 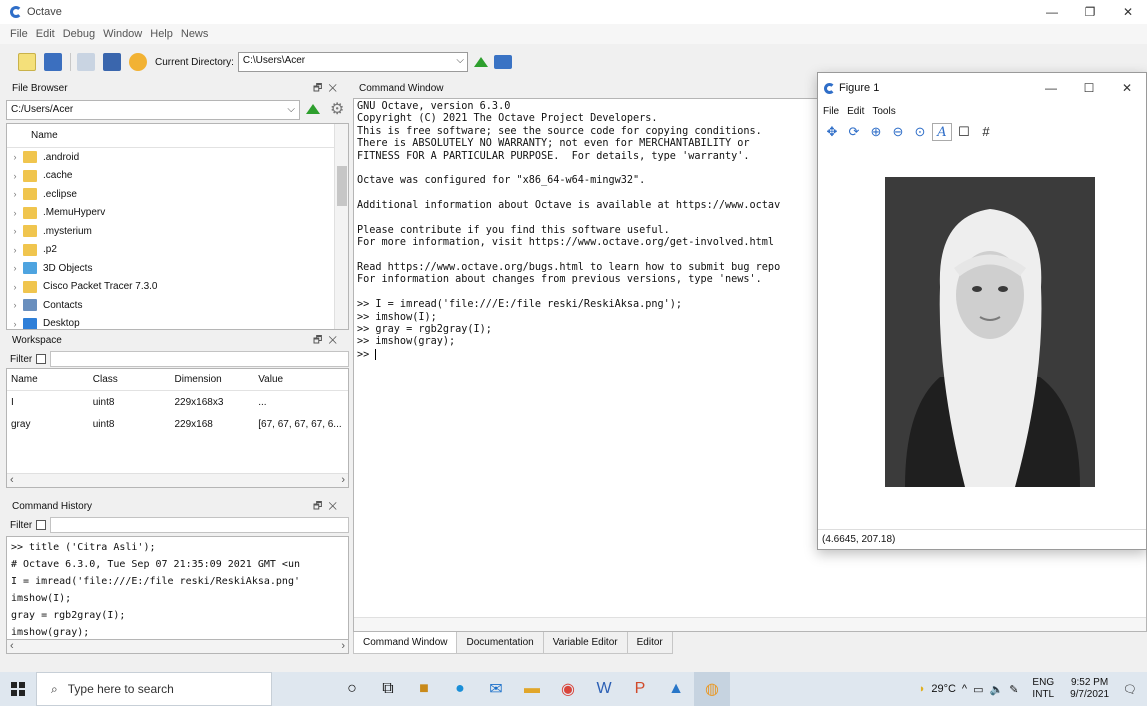 I want to click on taskbar-search-box: ⌕ Type here to search, so click(x=154, y=689).